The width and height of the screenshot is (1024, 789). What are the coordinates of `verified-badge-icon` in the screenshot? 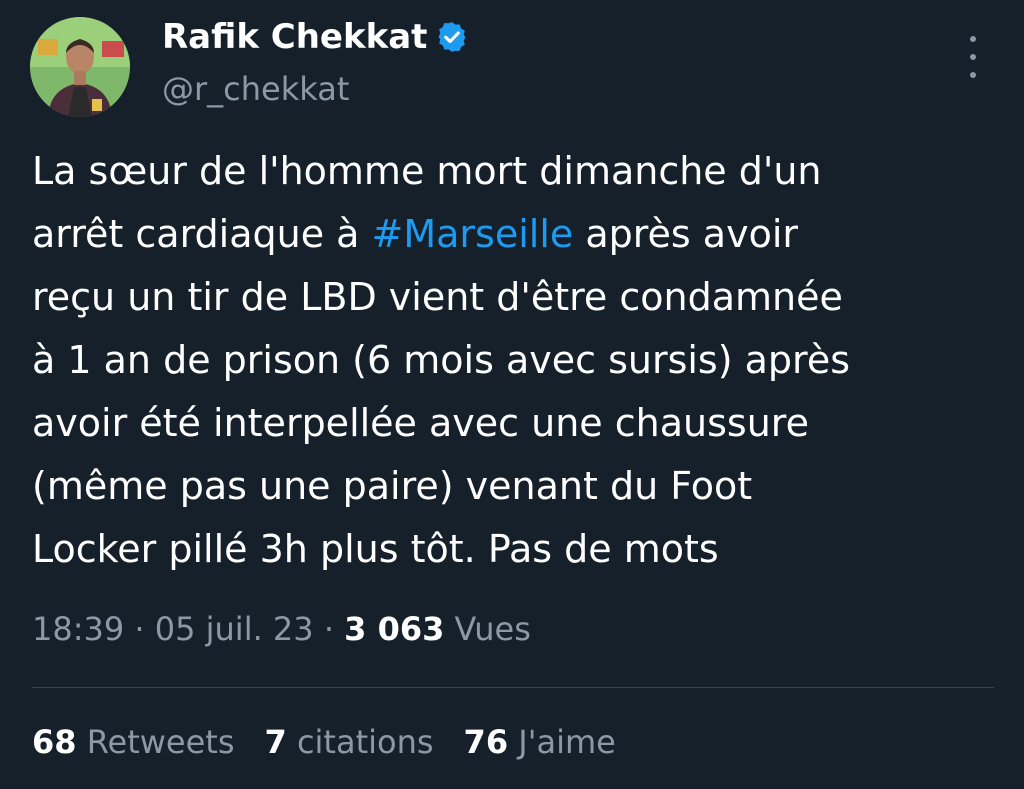 It's located at (452, 37).